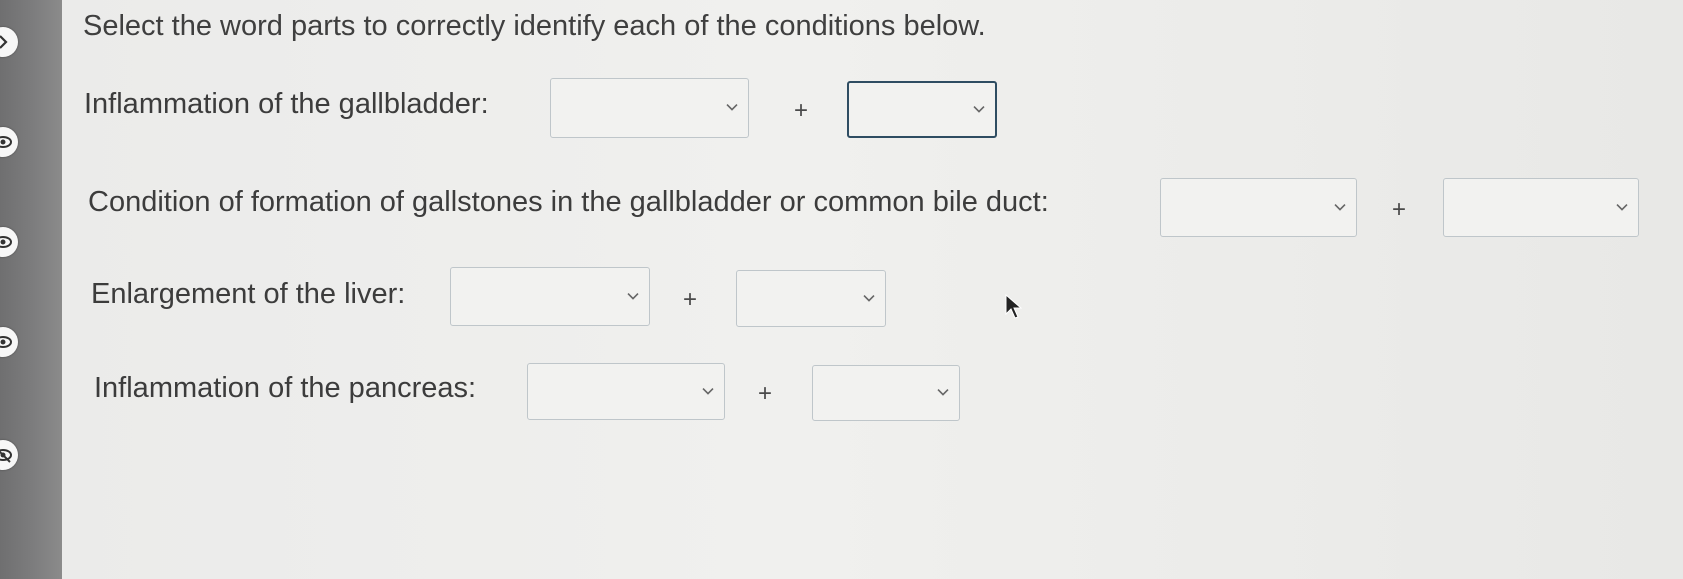 The image size is (1683, 579). I want to click on chevron-right-icon, so click(9, 42).